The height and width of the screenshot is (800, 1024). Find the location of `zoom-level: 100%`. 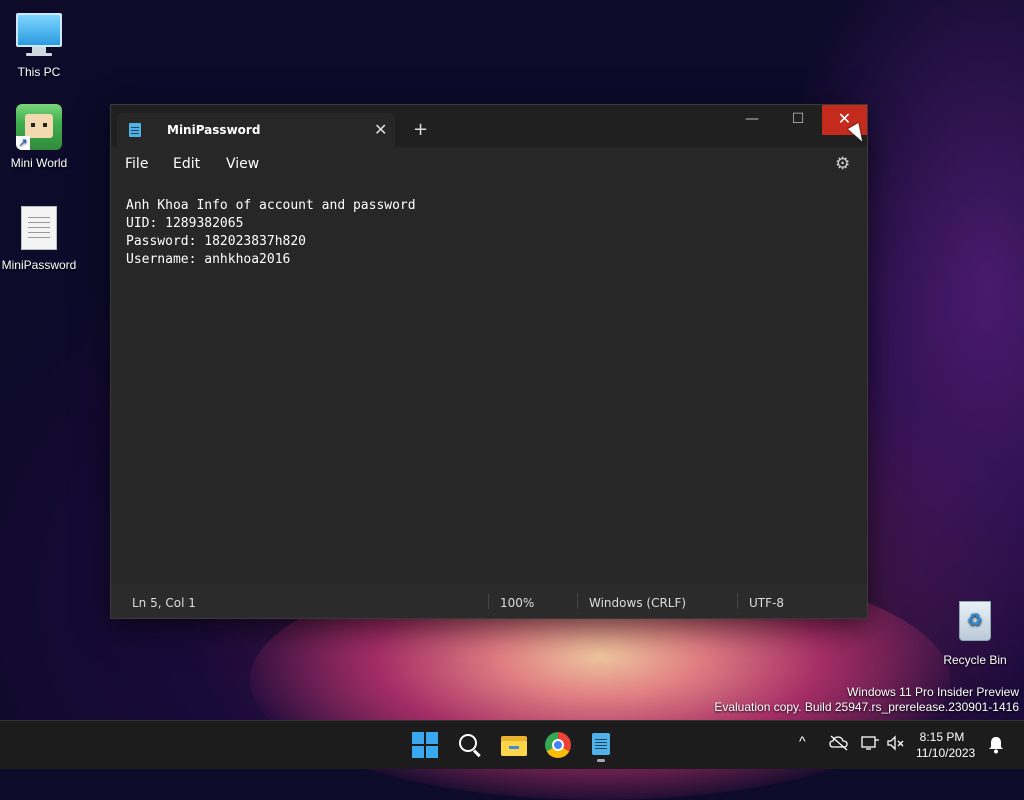

zoom-level: 100% is located at coordinates (517, 603).